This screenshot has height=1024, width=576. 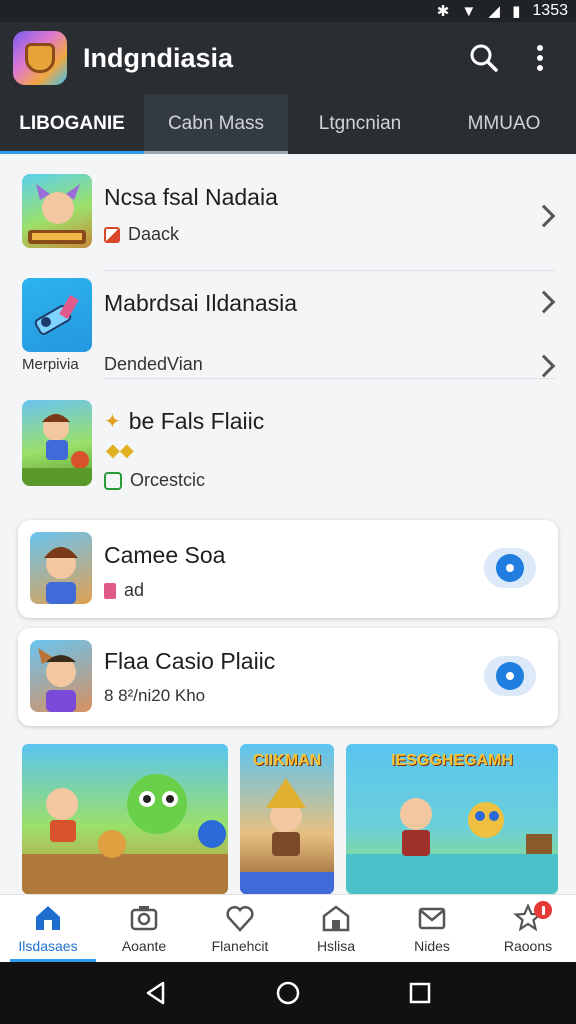 I want to click on app-logo, so click(x=40, y=58).